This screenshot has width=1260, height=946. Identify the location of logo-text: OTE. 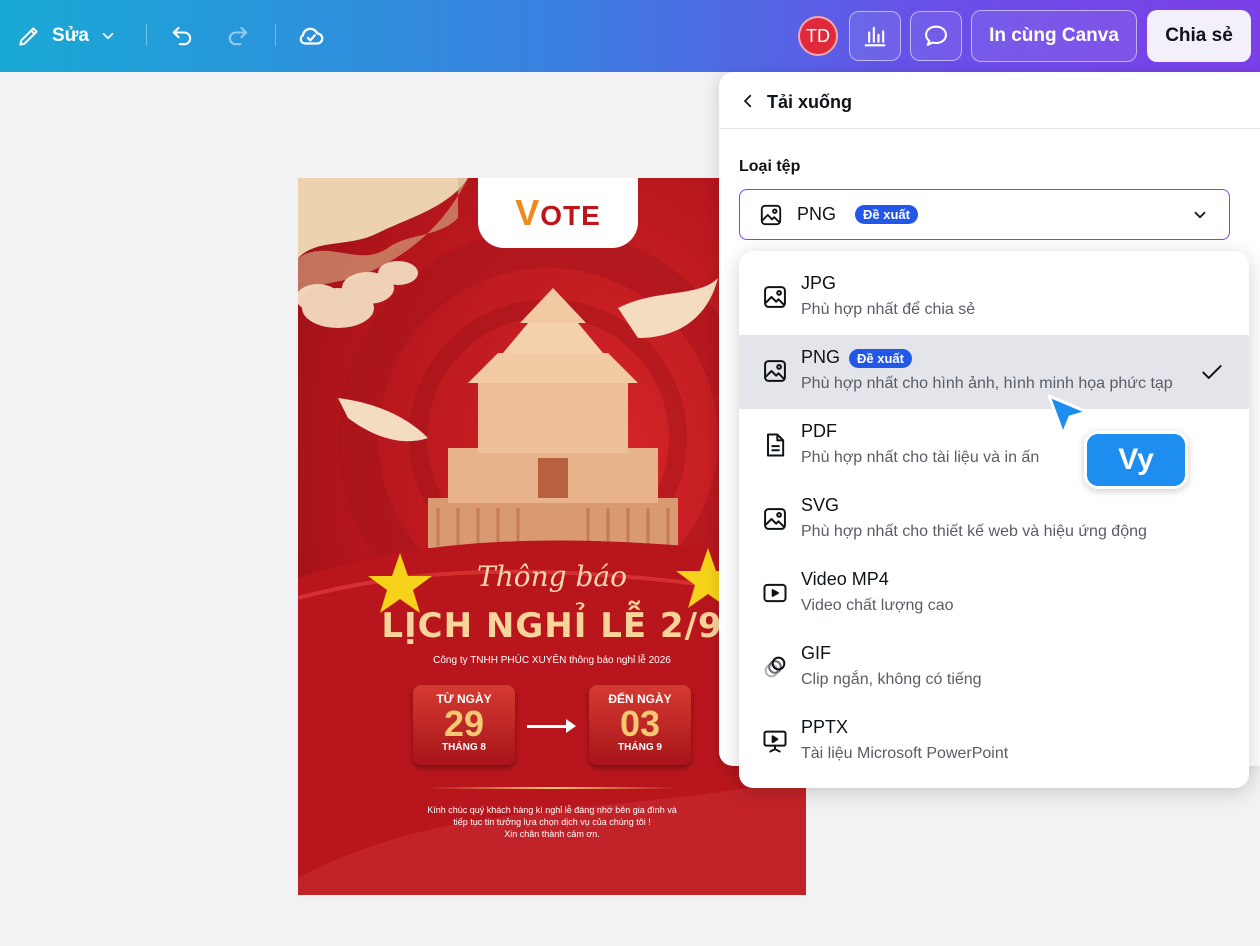
(570, 215).